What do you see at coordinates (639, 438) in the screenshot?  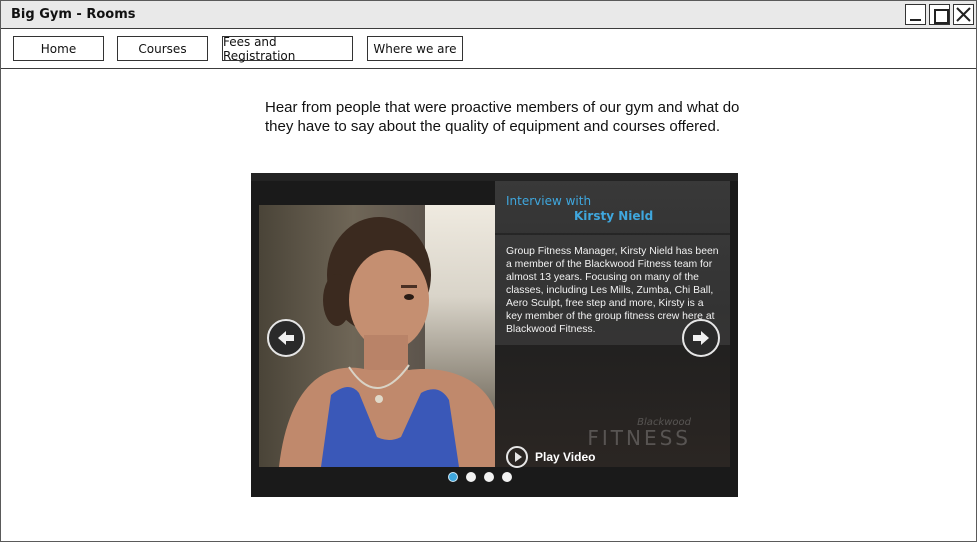 I see `brand-logo-main: FITNESS` at bounding box center [639, 438].